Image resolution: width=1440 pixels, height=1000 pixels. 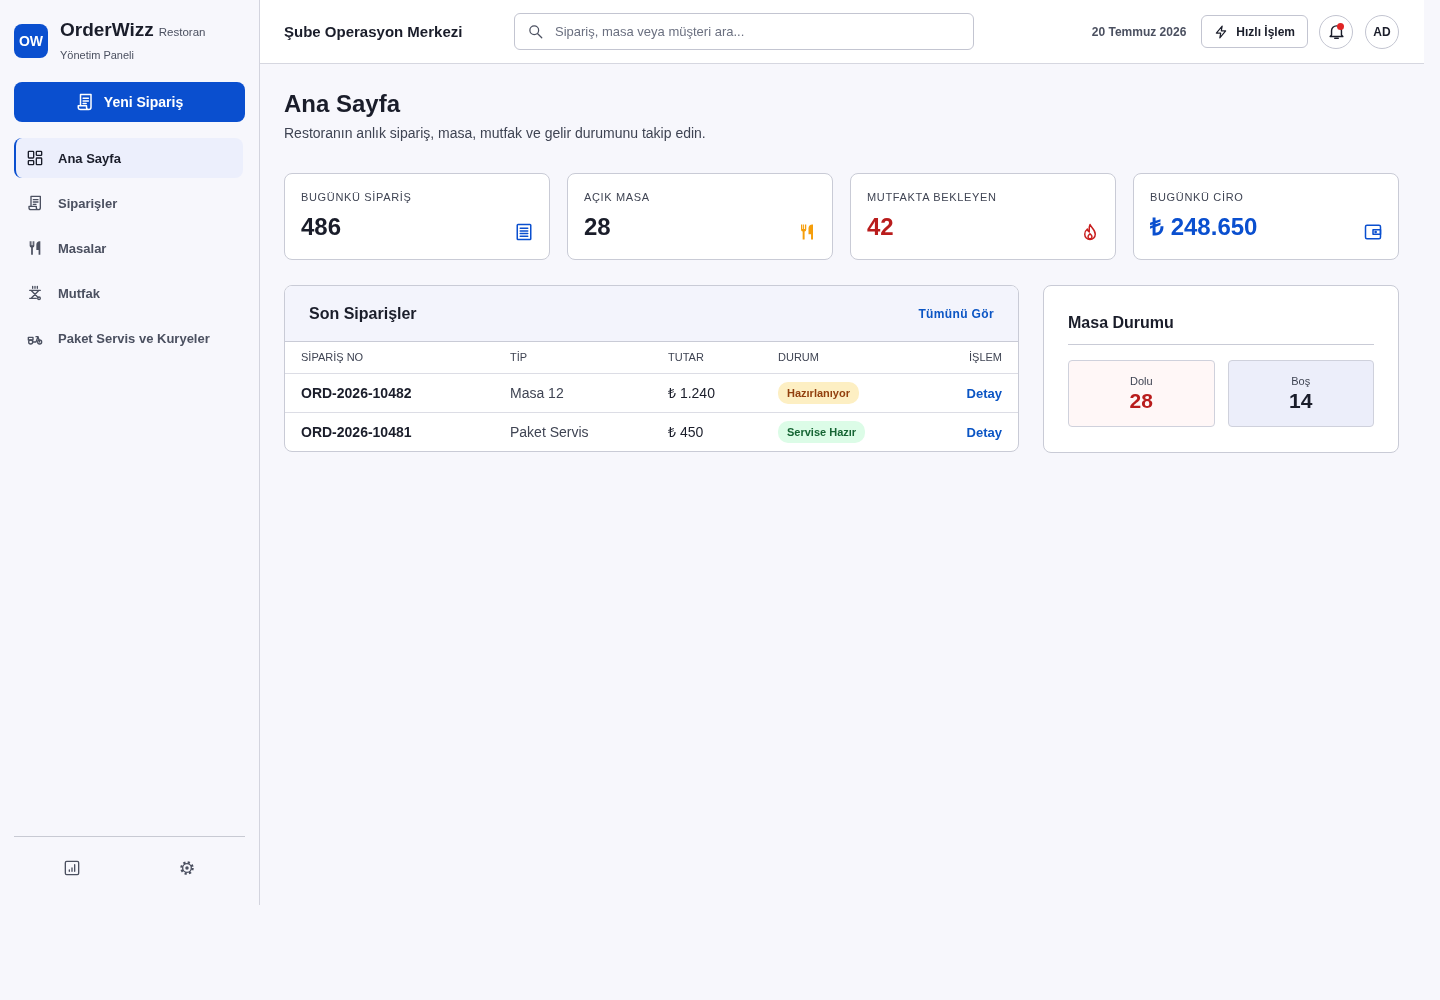 What do you see at coordinates (573, 431) in the screenshot?
I see `table-cell: Paket Servis` at bounding box center [573, 431].